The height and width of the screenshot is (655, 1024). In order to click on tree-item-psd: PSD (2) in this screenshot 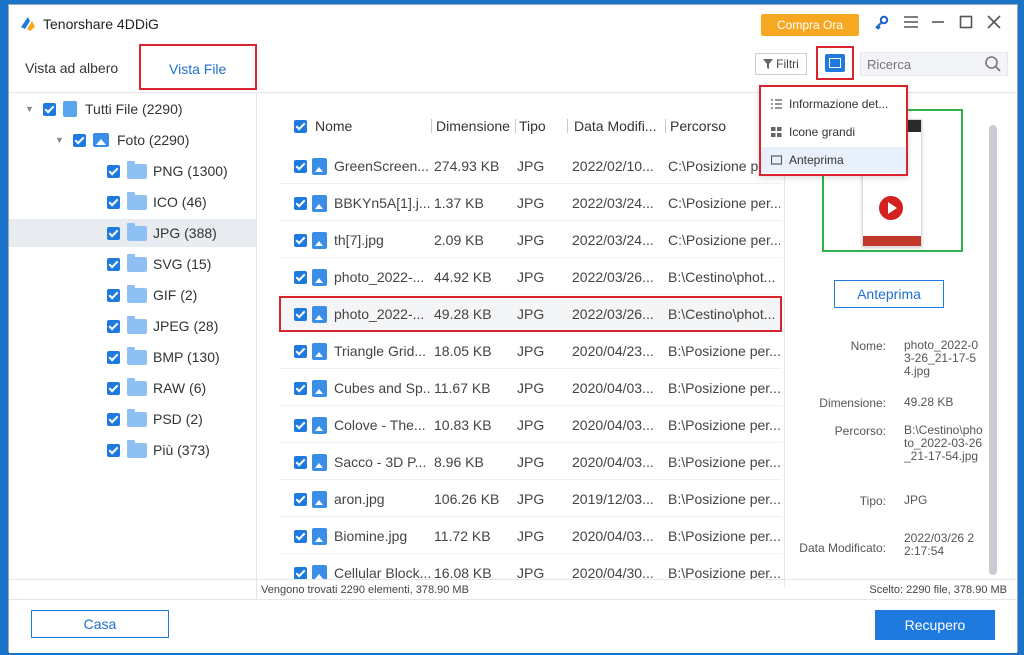, I will do `click(155, 419)`.